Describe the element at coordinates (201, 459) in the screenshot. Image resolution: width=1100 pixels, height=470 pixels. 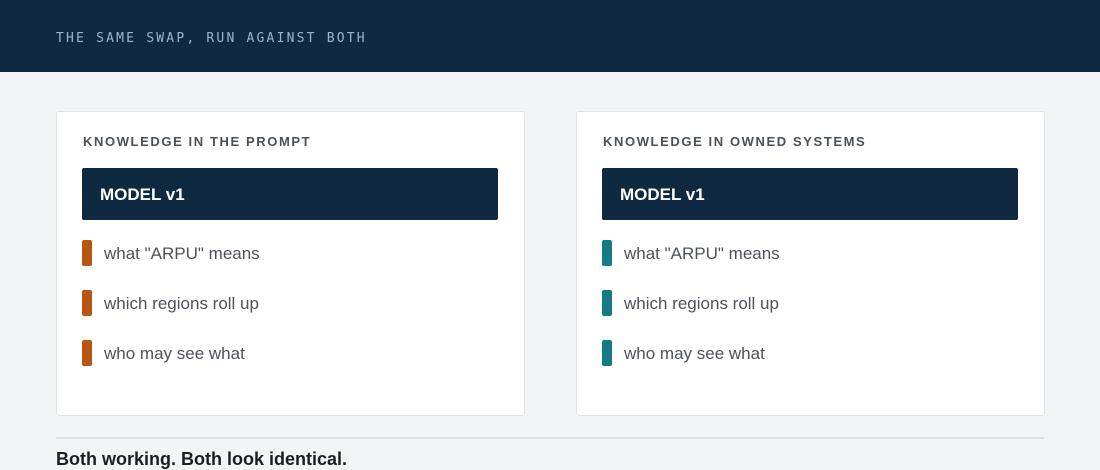
I see `footer-caption: Both working. Both look identical.` at that location.